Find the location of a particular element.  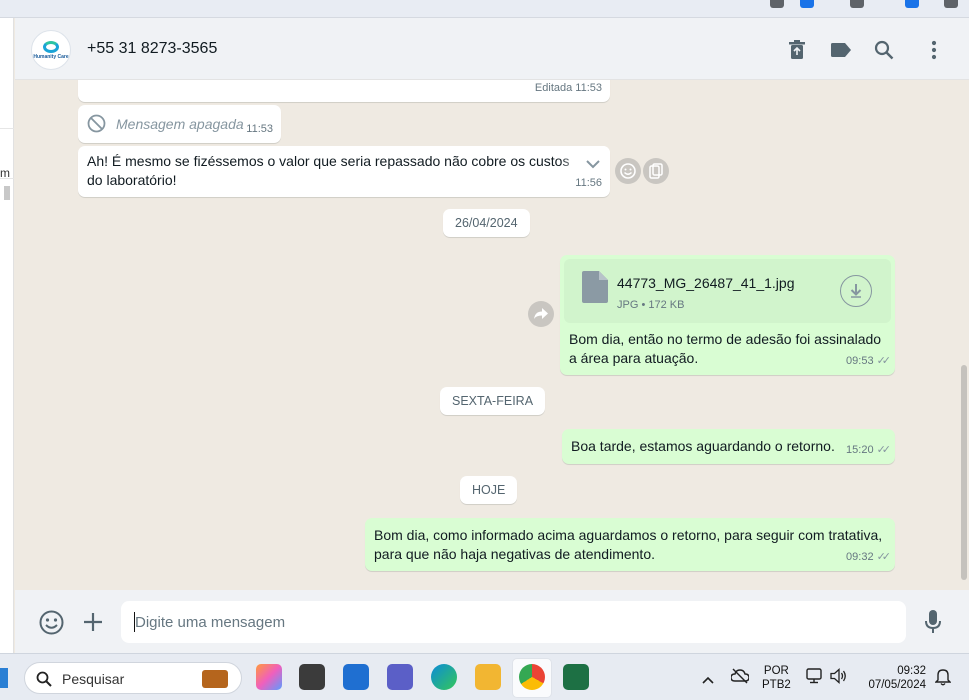

system-clock: 09:32 07/05/2024 is located at coordinates (894, 678).